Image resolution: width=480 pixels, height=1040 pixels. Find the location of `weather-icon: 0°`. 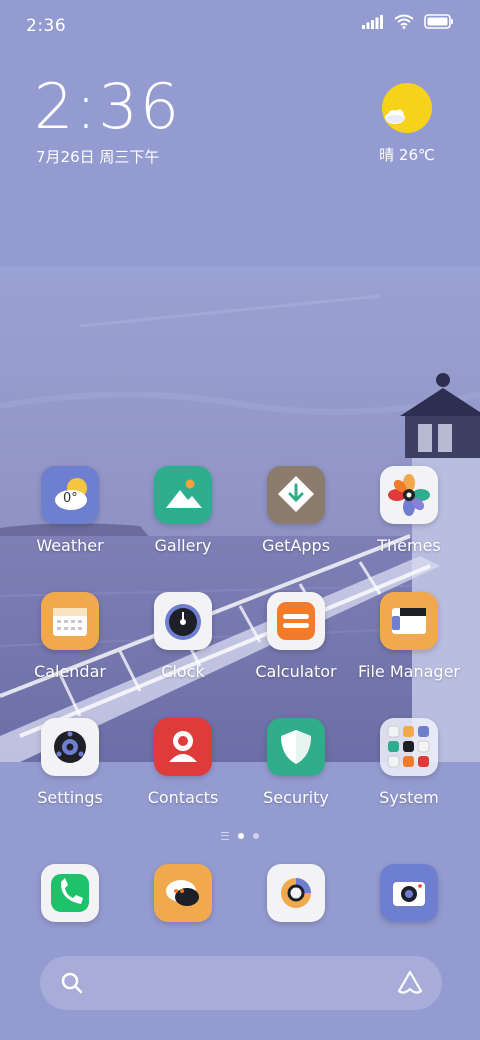

weather-icon: 0° is located at coordinates (70, 495).